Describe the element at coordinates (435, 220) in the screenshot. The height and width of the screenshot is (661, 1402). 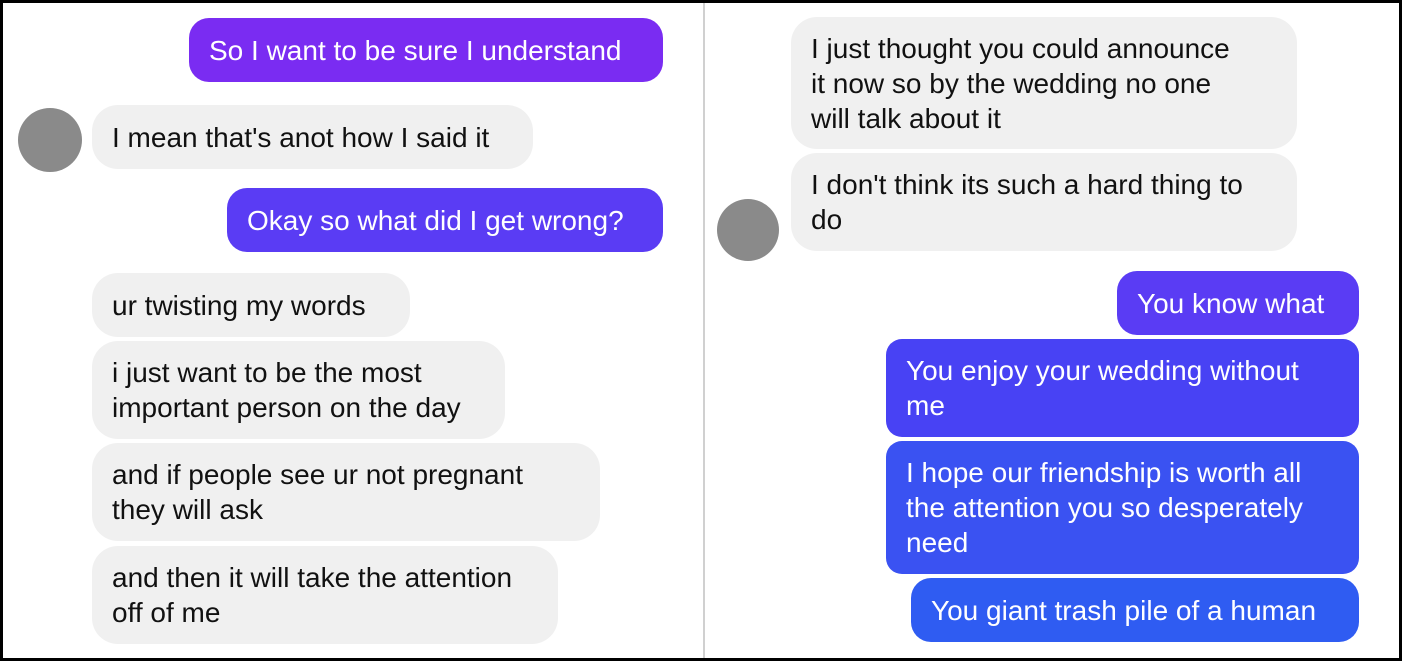
I see `message-line: Okay so what did I get wrong?` at that location.